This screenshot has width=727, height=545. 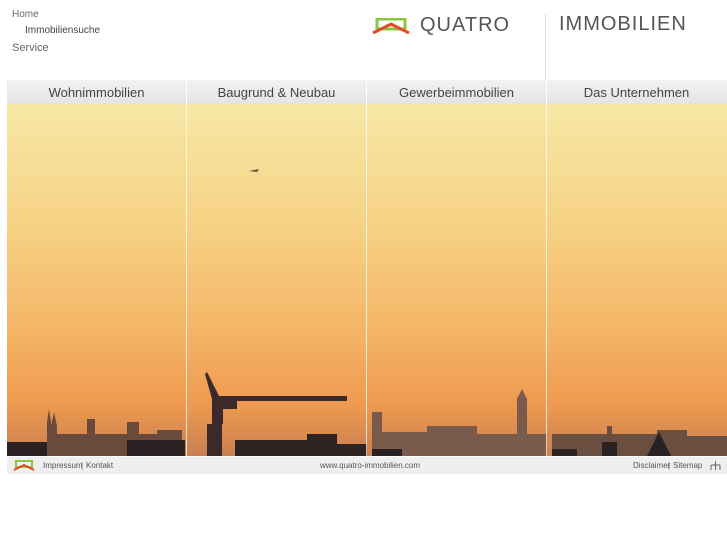 I want to click on brand-subtitle: IMMOBILIEN, so click(x=623, y=24).